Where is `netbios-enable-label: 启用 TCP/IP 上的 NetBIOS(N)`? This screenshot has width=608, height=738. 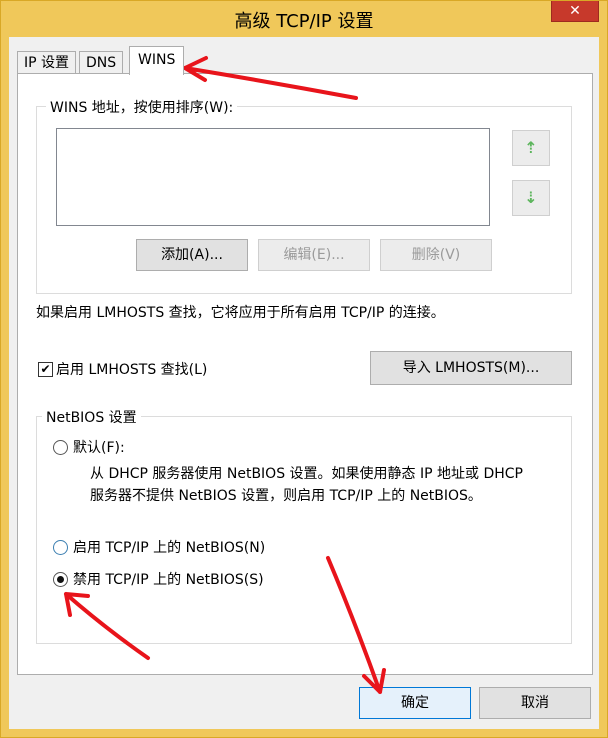
netbios-enable-label: 启用 TCP/IP 上的 NetBIOS(N) is located at coordinates (169, 547).